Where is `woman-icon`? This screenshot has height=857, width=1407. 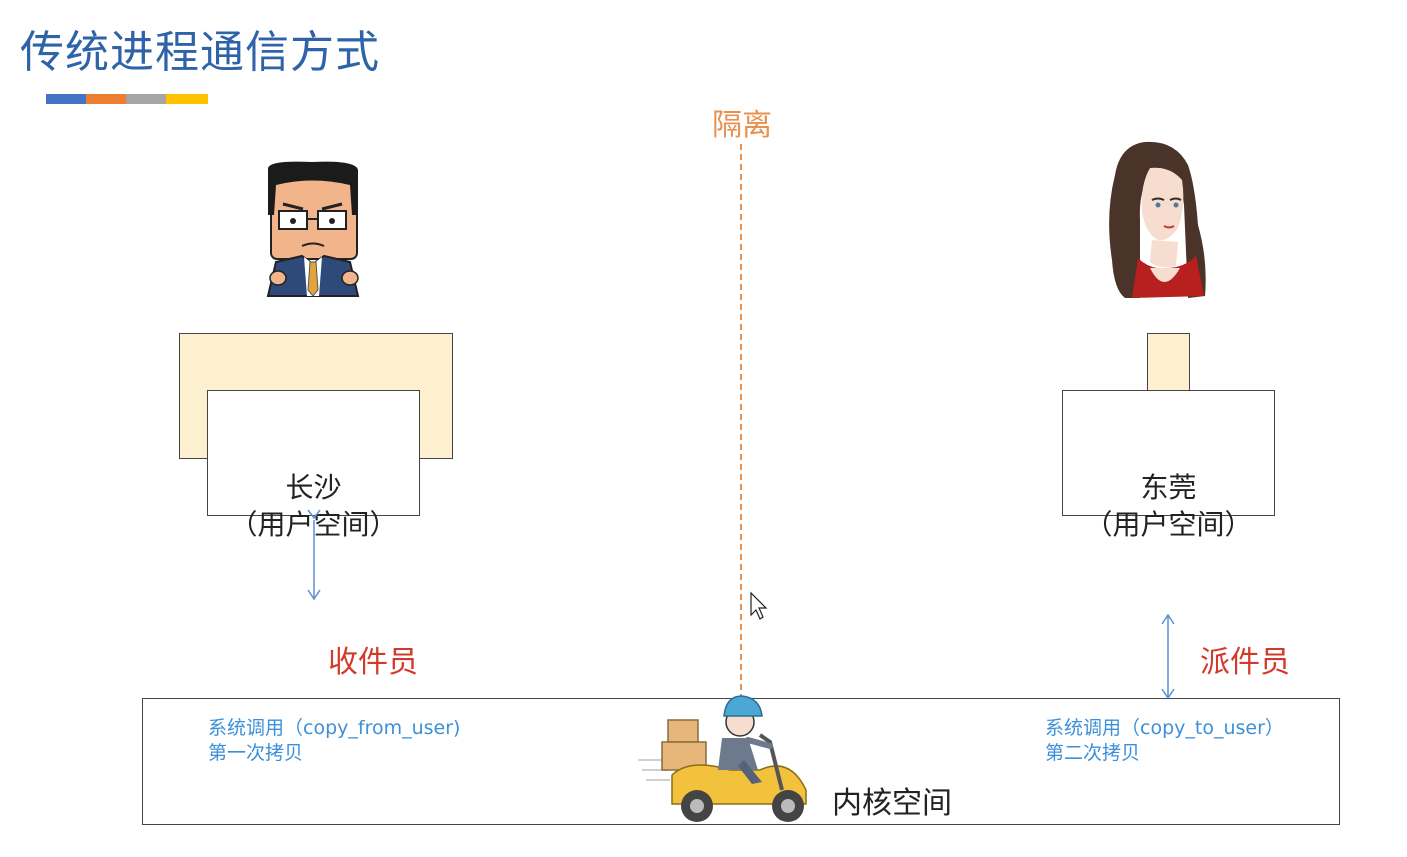
woman-icon is located at coordinates (1157, 219).